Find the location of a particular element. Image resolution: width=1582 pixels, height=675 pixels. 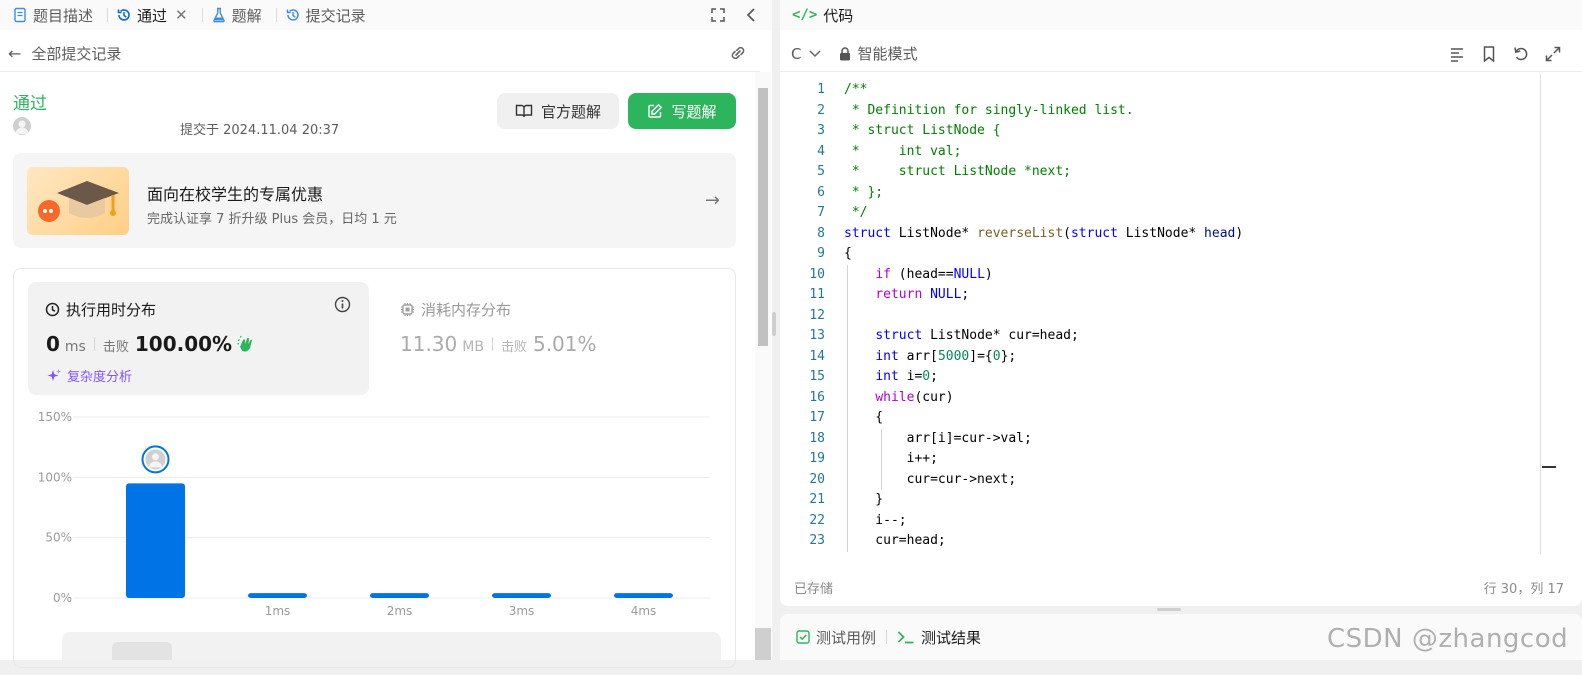

write-solution-button: 写题解 is located at coordinates (682, 111).